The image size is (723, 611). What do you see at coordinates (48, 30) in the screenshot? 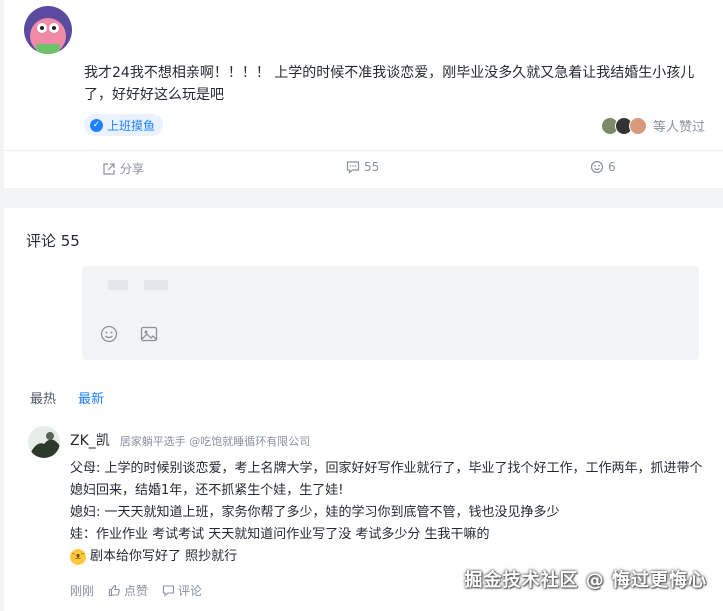
I see `author-avatar` at bounding box center [48, 30].